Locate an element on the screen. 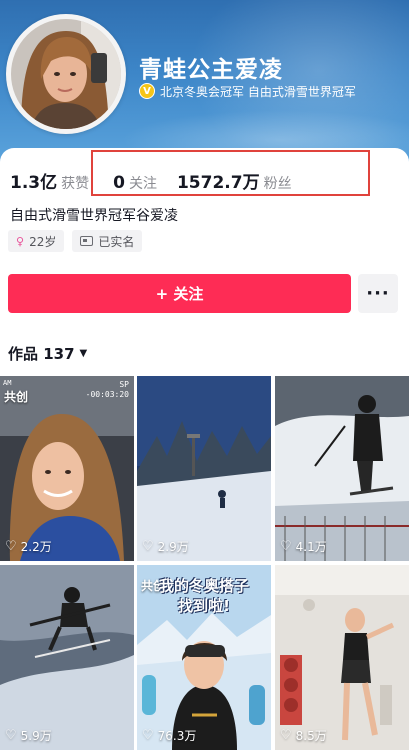  likes-stat: 1.3亿 获赞 is located at coordinates (49, 180).